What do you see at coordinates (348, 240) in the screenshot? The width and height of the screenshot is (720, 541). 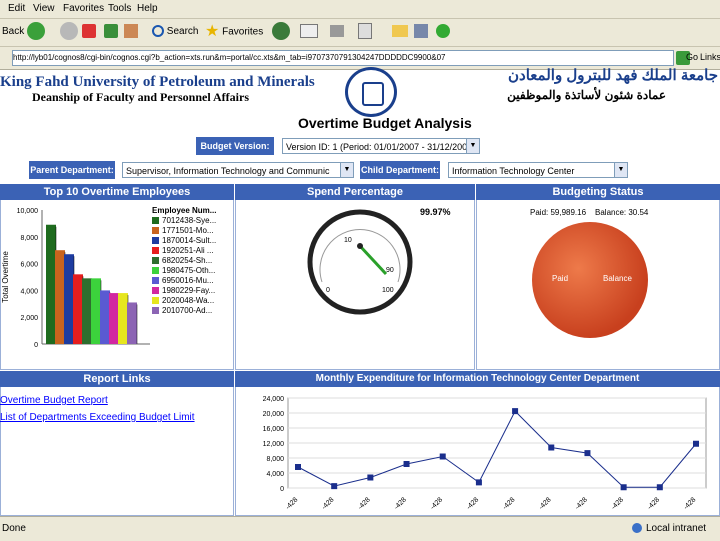 I see `gauge-tick-label: 10` at bounding box center [348, 240].